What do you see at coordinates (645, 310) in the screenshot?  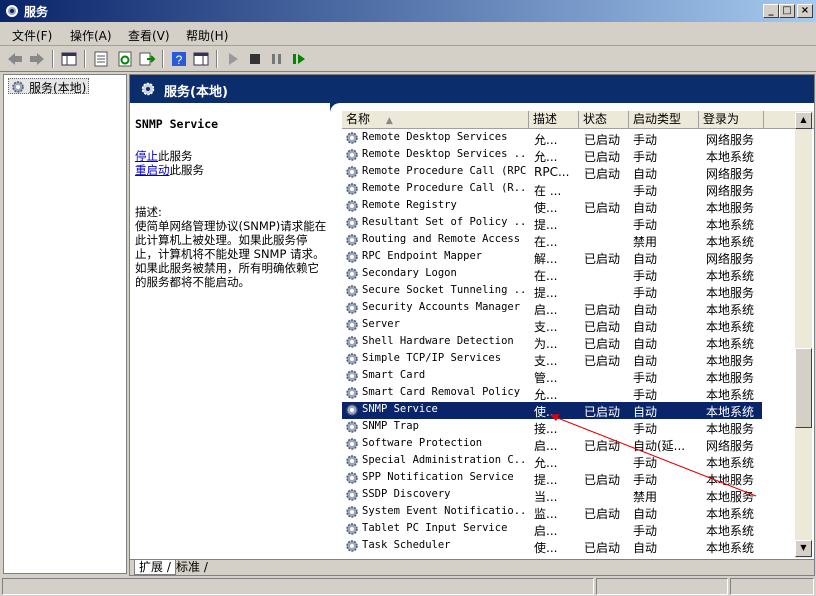 I see `service-startup-type: 自动` at bounding box center [645, 310].